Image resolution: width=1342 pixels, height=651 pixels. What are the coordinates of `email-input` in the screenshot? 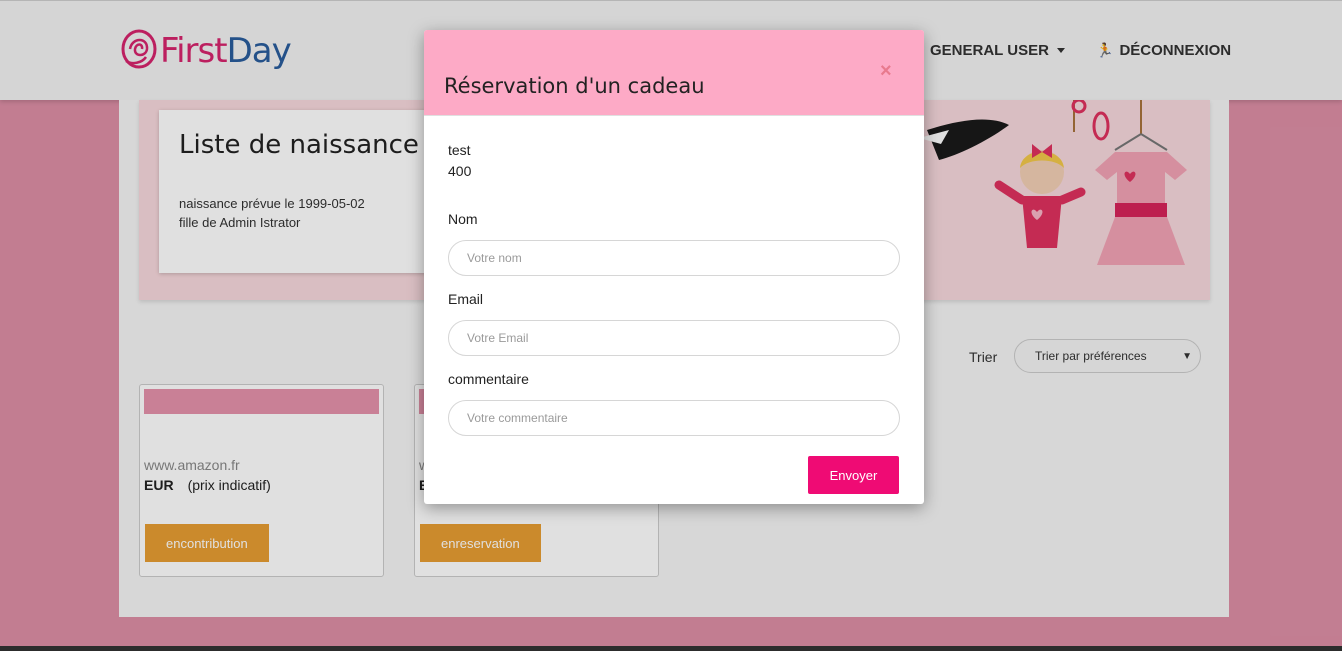 It's located at (674, 338).